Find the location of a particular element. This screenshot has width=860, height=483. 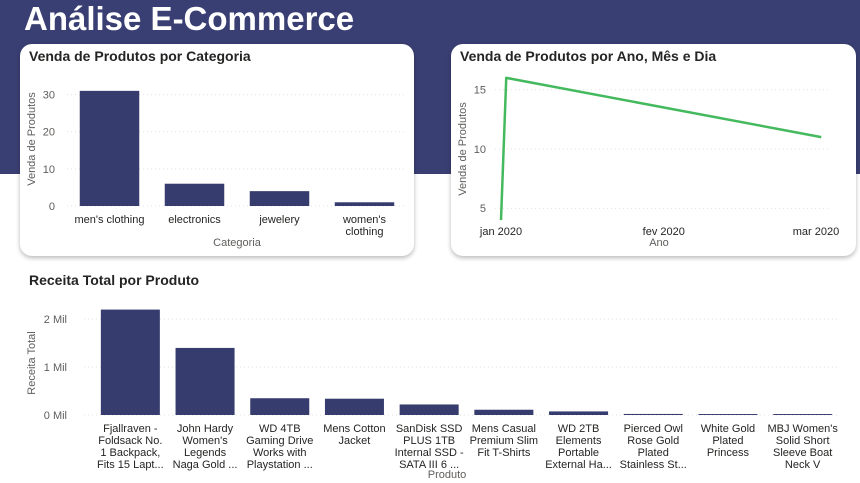

y-tick-label: 30 is located at coordinates (49, 96).